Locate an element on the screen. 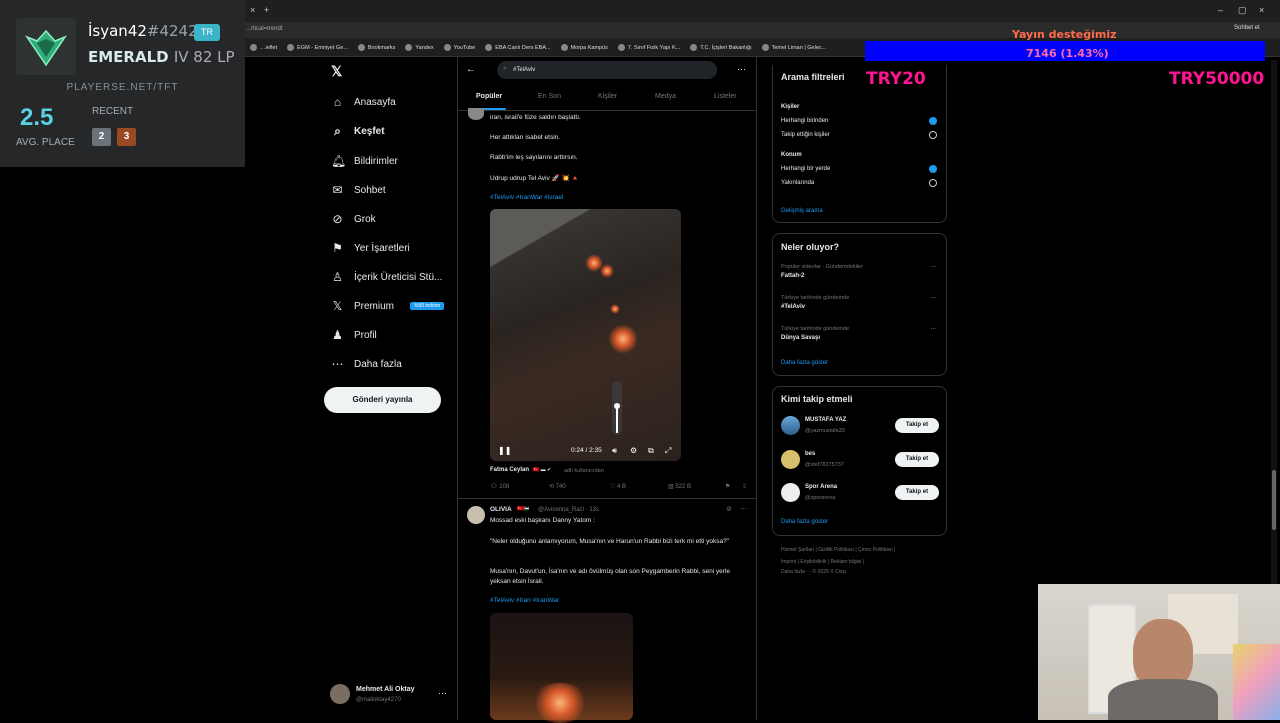  tab-lists: Listeler is located at coordinates (725, 96).